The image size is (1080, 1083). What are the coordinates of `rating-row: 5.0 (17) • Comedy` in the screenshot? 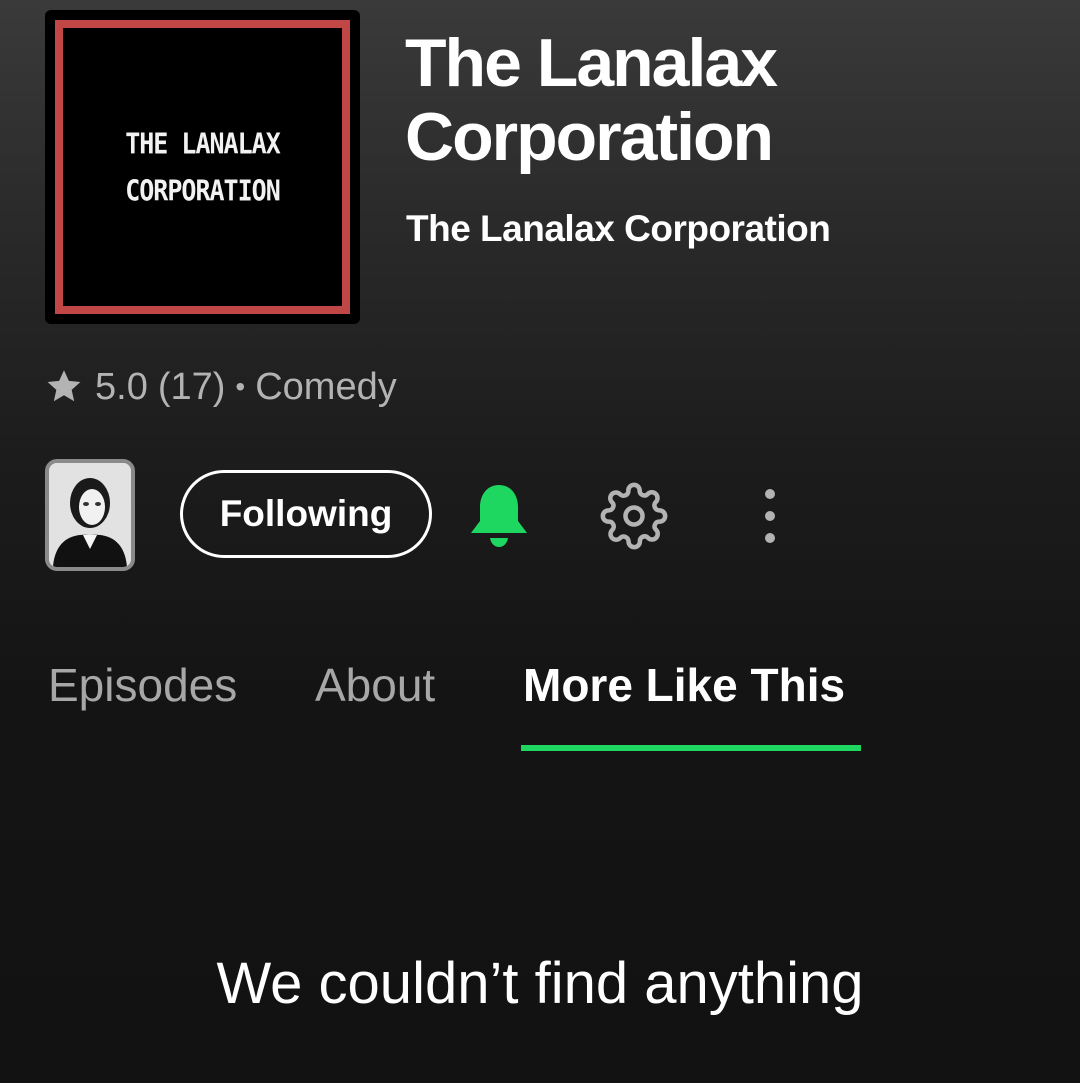 It's located at (221, 387).